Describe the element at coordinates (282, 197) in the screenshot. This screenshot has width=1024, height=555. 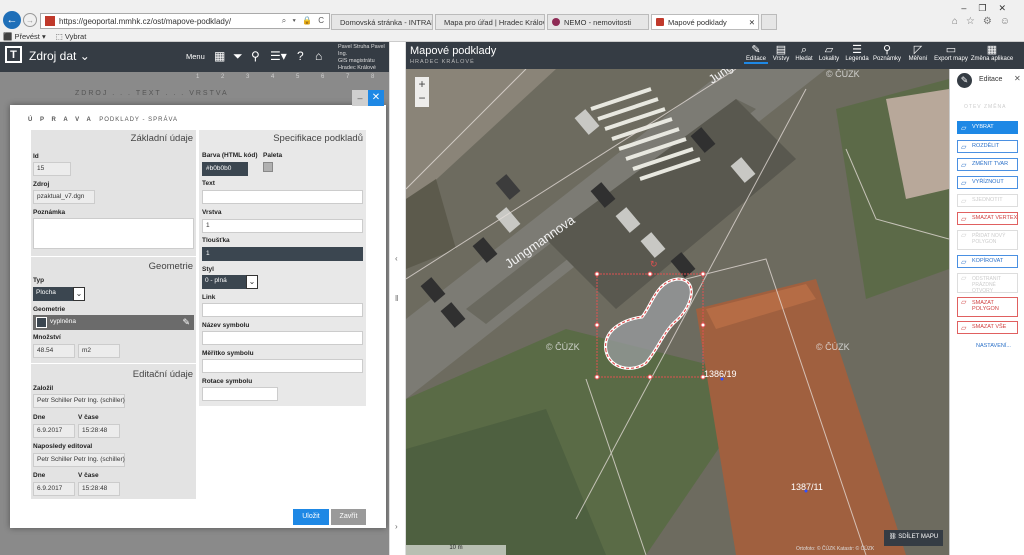
I see `text-field` at that location.